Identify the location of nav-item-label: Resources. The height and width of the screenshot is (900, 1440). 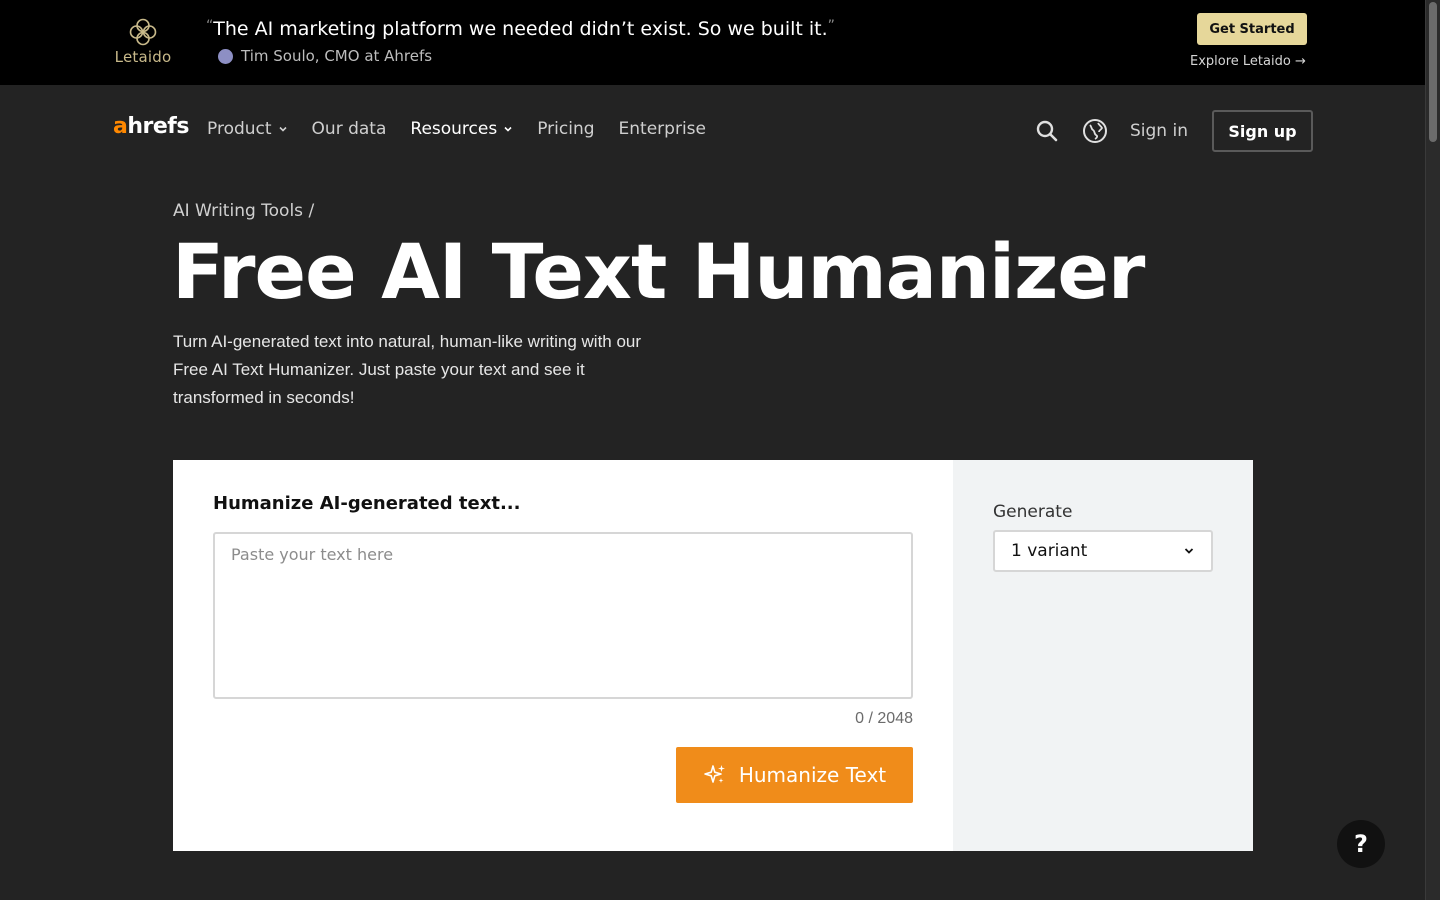
(454, 129).